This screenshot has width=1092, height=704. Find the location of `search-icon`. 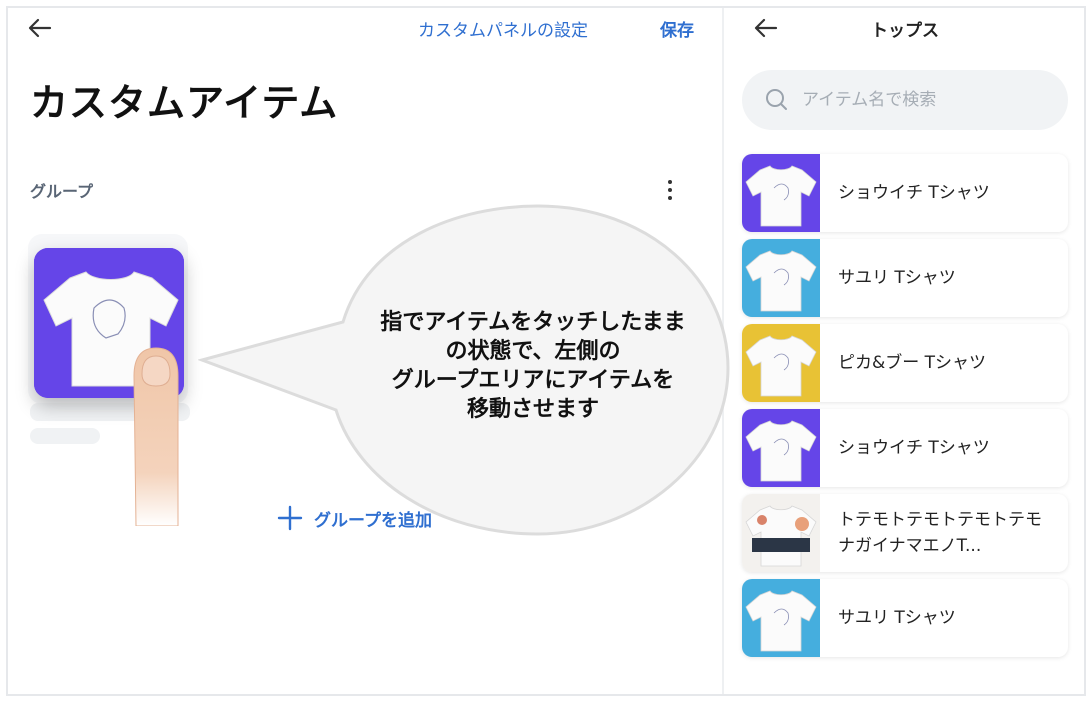

search-icon is located at coordinates (776, 99).